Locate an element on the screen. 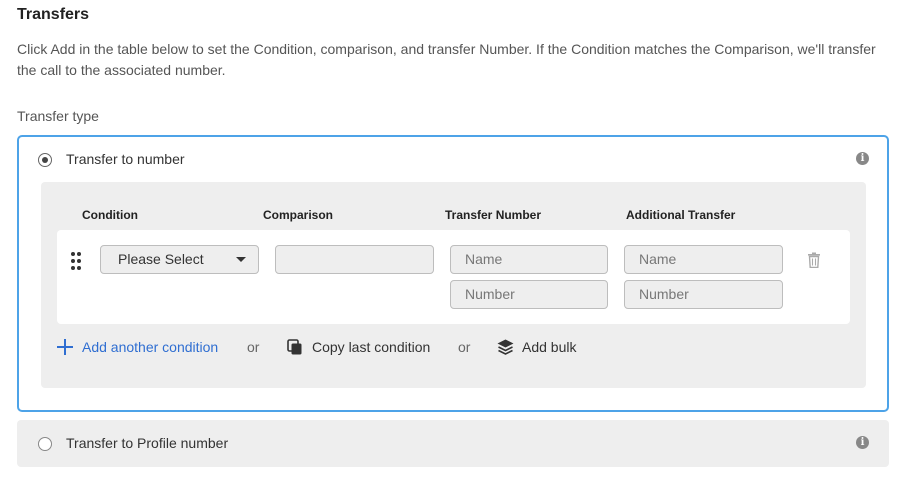 The image size is (909, 482). transfer-to-profile-number-card: Transfer to Profile number i is located at coordinates (453, 443).